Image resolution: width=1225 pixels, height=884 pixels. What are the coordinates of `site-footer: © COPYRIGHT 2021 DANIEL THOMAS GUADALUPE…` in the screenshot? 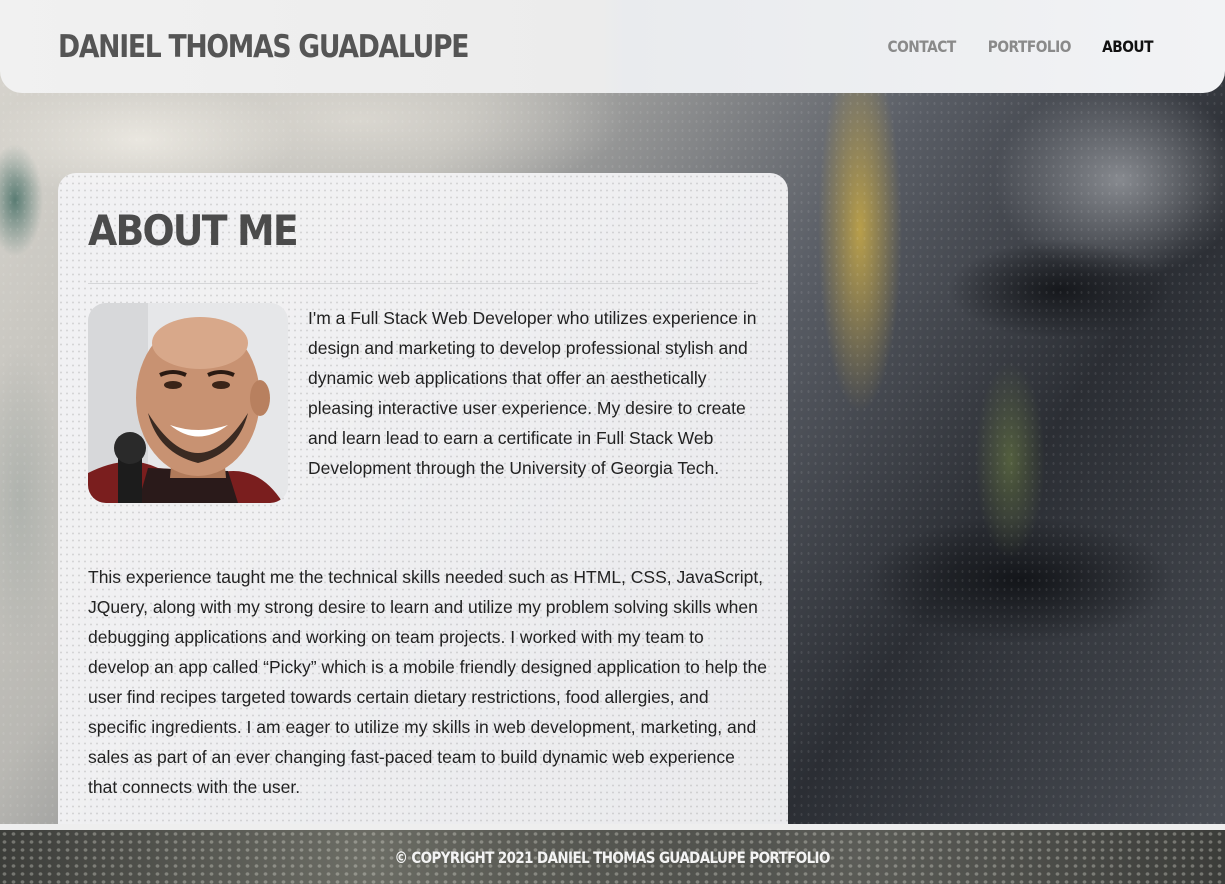 It's located at (612, 857).